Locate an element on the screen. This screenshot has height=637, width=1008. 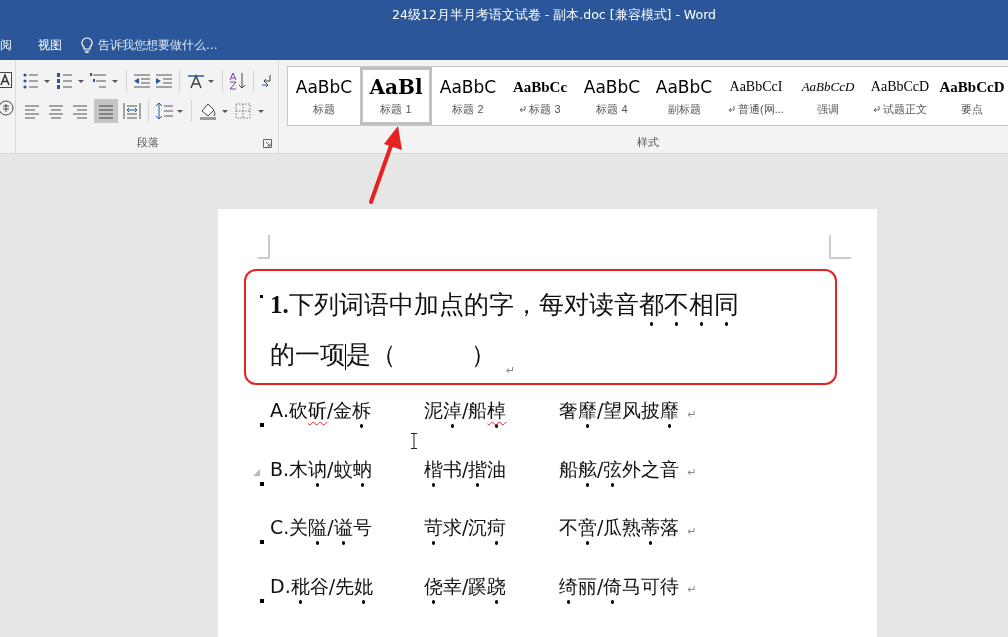
option-text: 绮丽/倚马可待 is located at coordinates (619, 589).